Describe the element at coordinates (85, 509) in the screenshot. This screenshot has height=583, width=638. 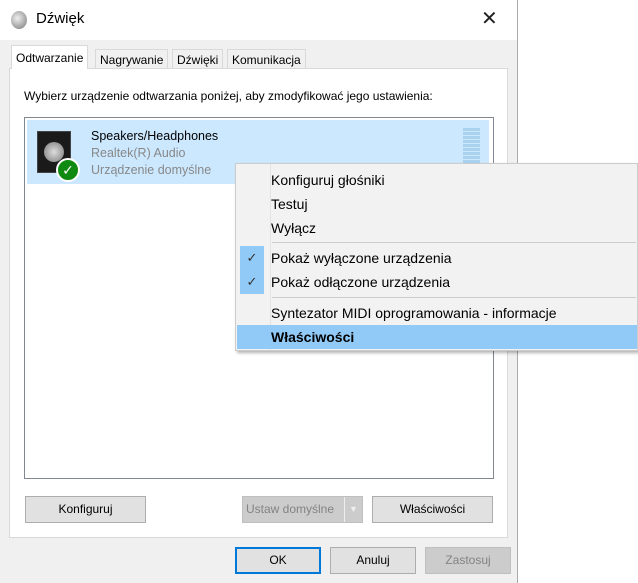
I see `configure-button: Konfiguruj` at that location.